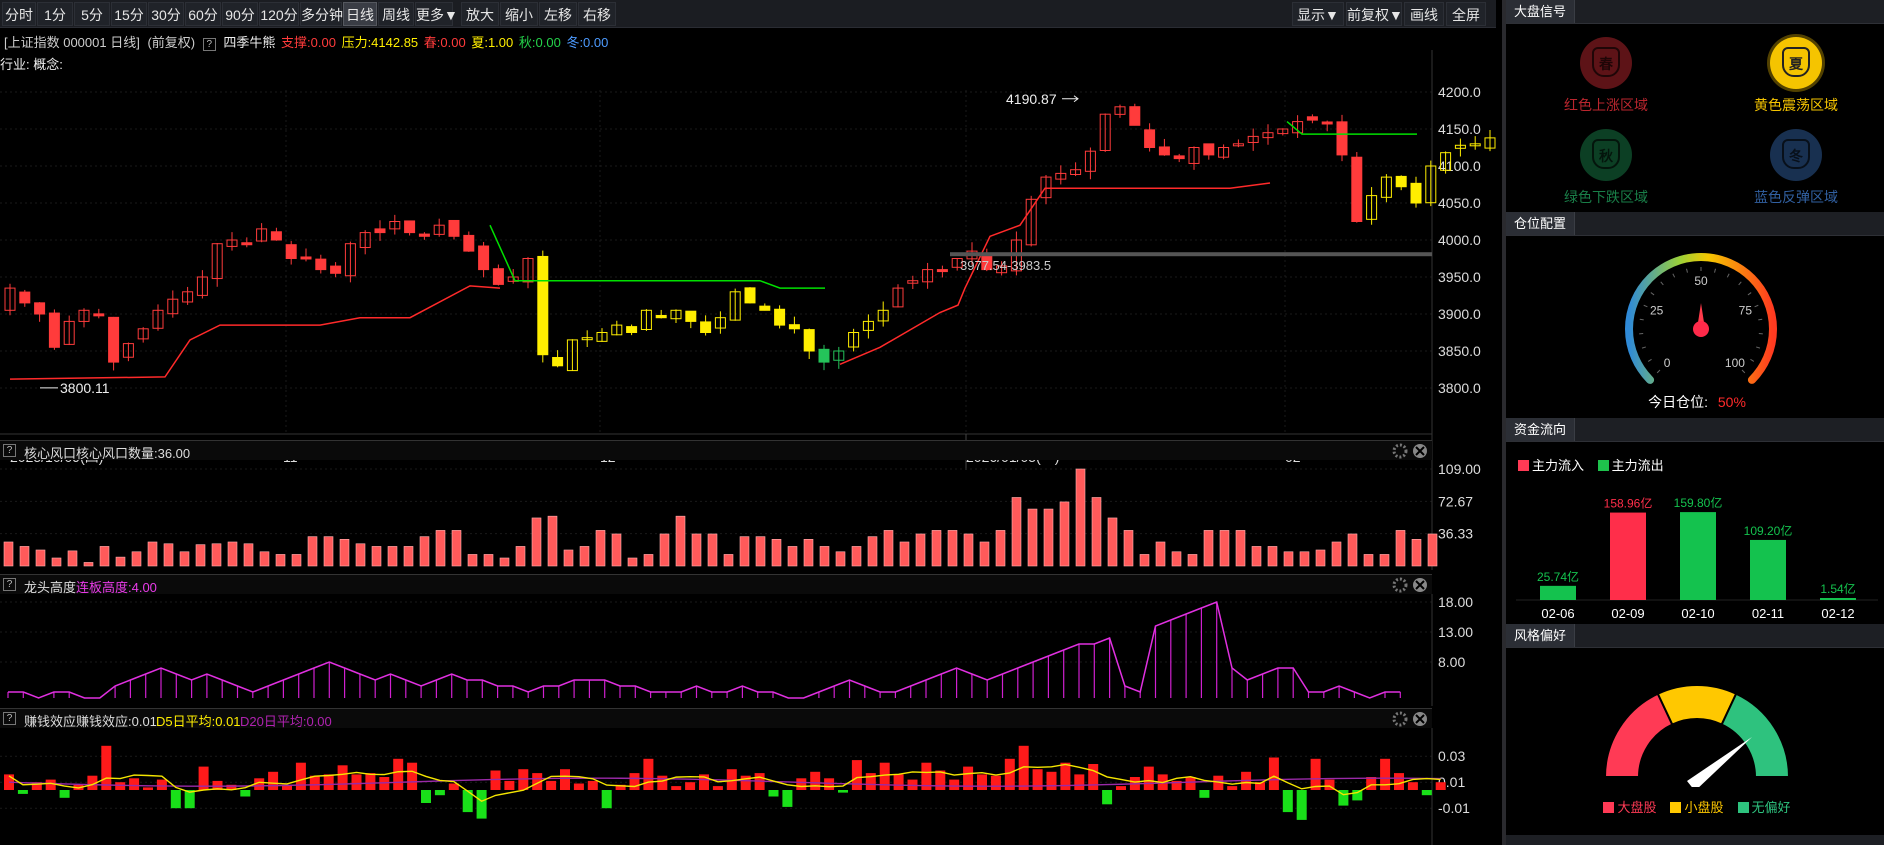 This screenshot has width=1884, height=845. What do you see at coordinates (1796, 105) in the screenshot?
I see `season-label: 黄色震荡区域` at bounding box center [1796, 105].